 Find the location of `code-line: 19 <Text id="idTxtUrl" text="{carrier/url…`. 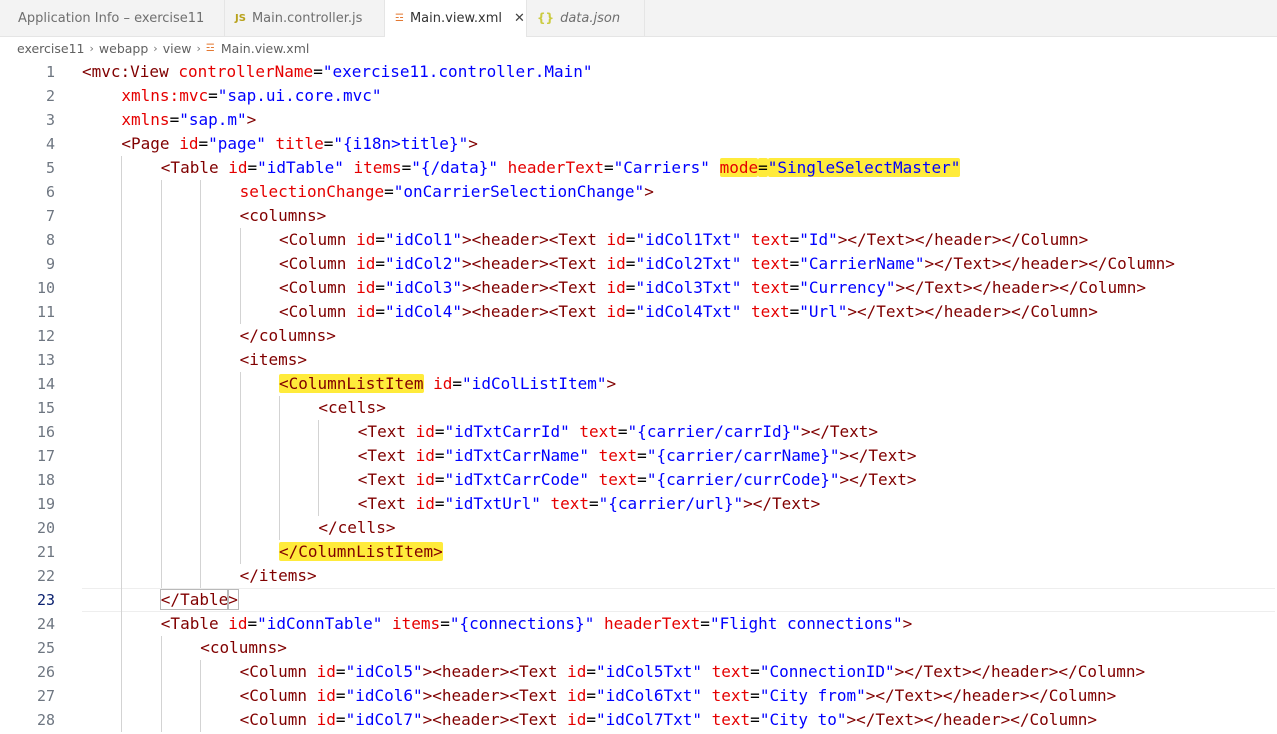

code-line: 19 <Text id="idTxtUrl" text="{carrier/url… is located at coordinates (638, 504).